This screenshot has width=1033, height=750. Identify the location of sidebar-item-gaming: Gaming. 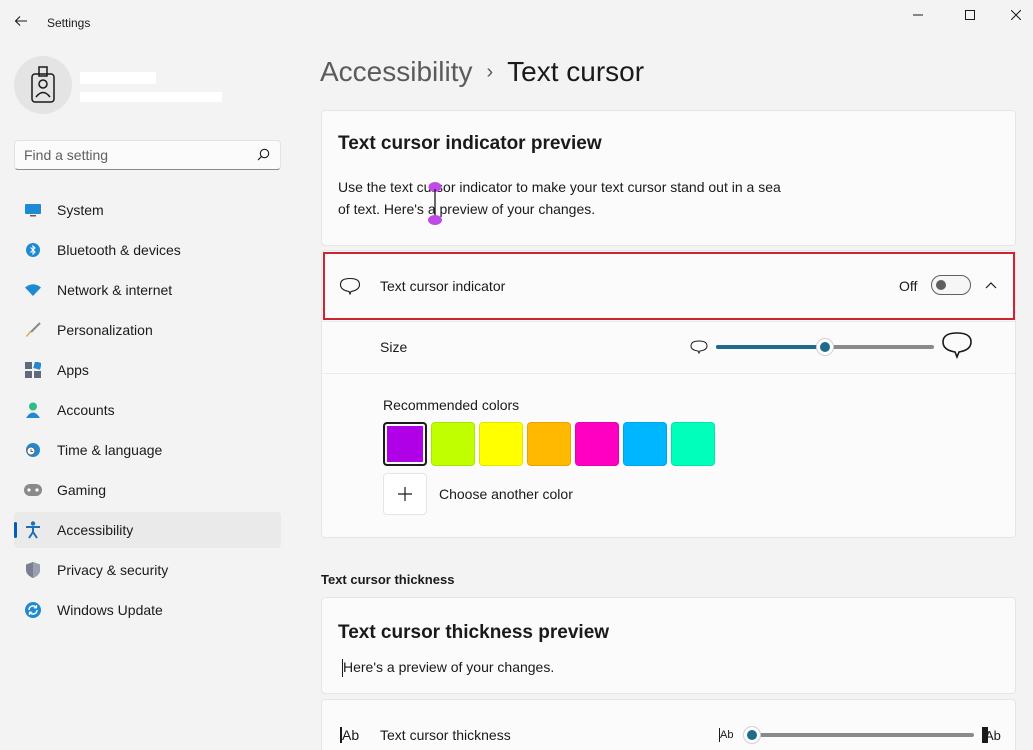
(147, 490).